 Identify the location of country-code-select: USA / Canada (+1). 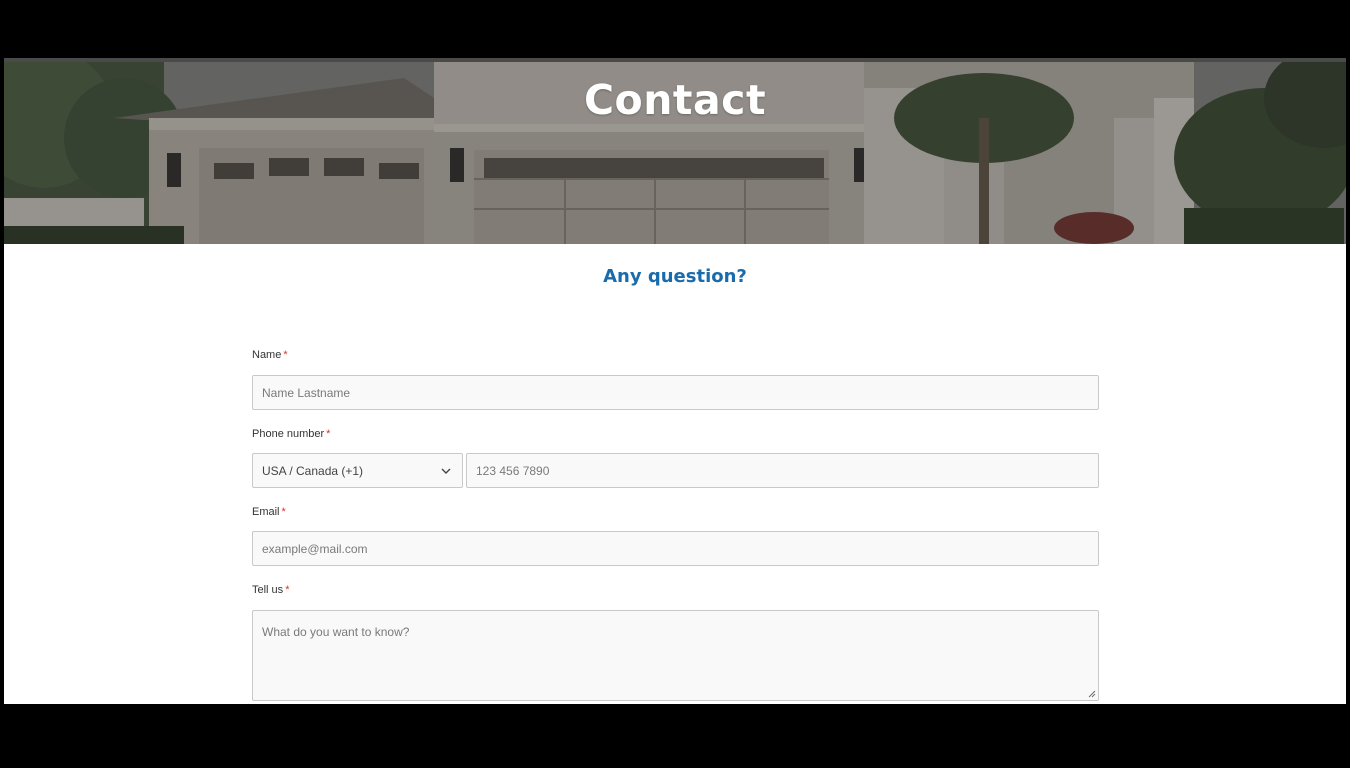
(357, 470).